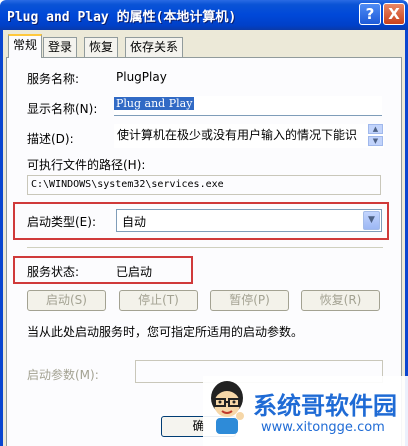 The height and width of the screenshot is (446, 408). Describe the element at coordinates (205, 247) in the screenshot. I see `divider` at that location.